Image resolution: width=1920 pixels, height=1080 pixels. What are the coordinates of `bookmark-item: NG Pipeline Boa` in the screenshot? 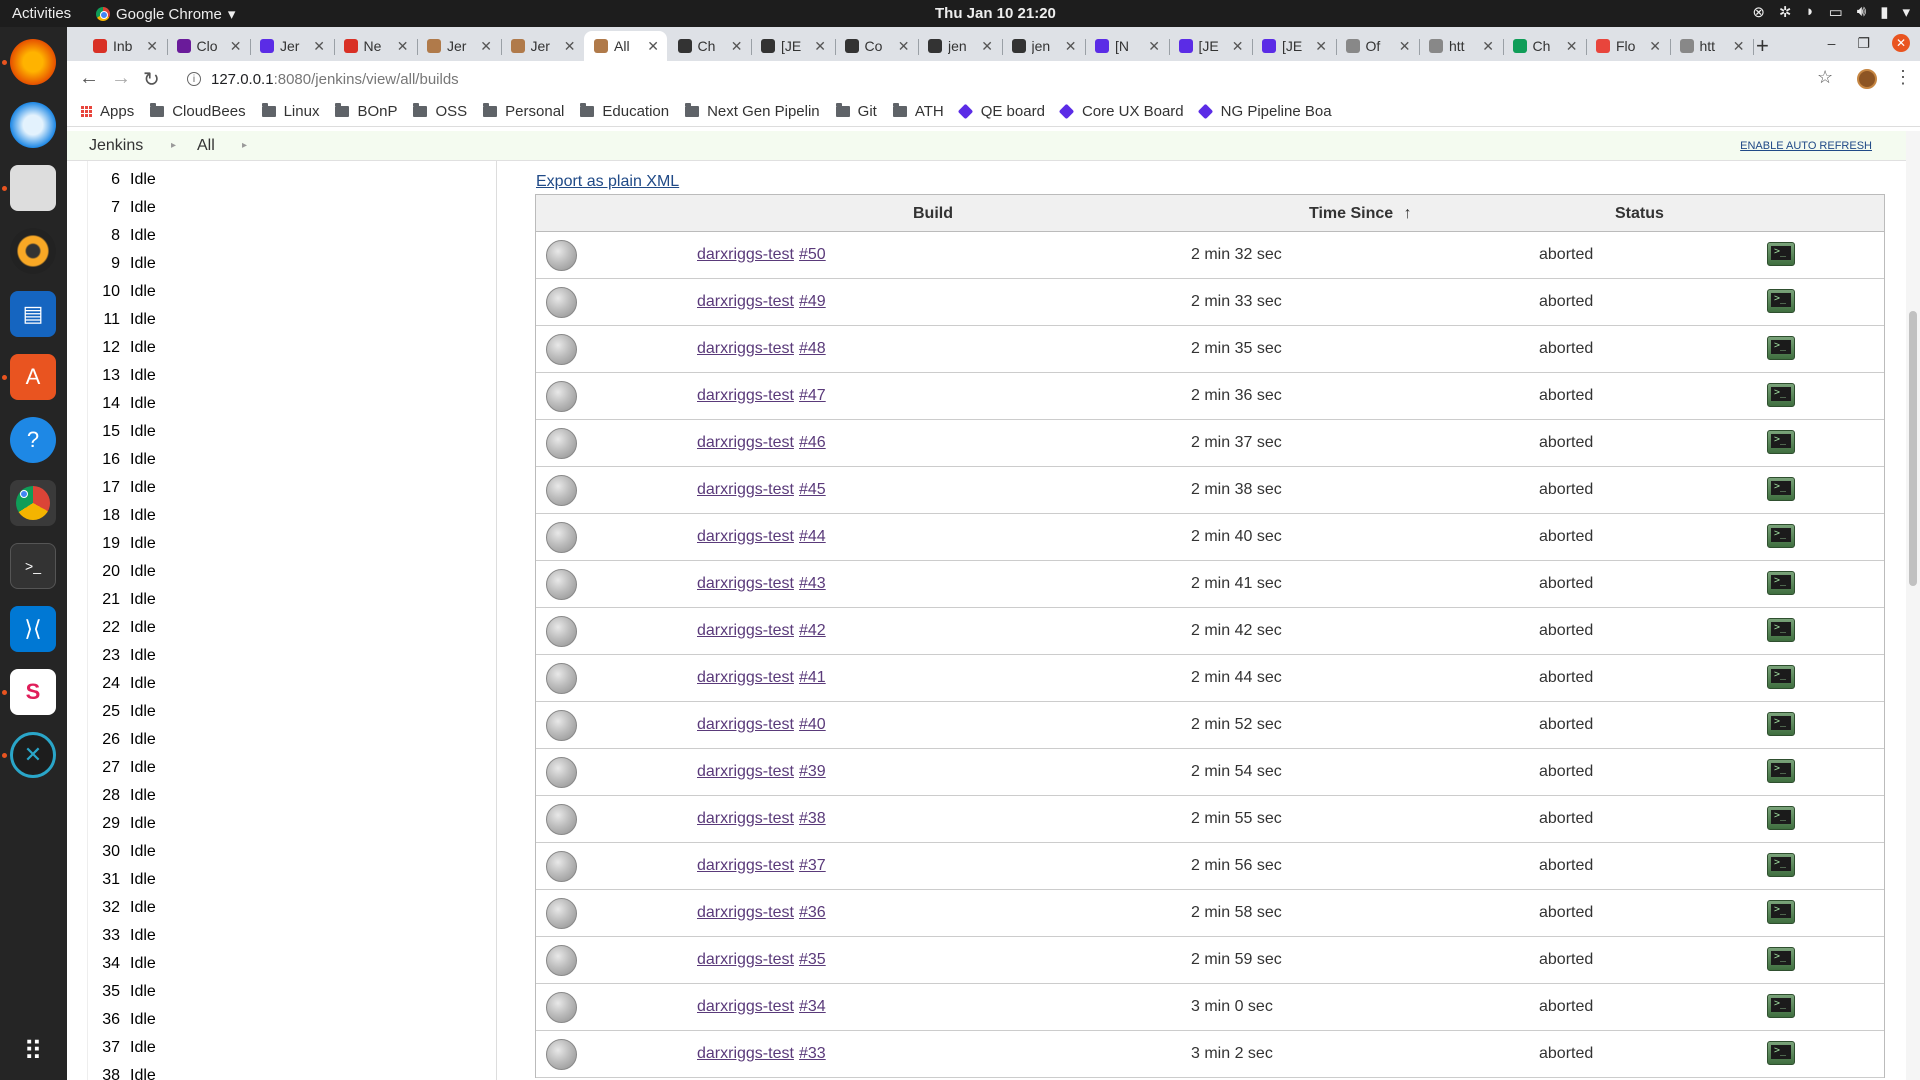 It's located at (1264, 111).